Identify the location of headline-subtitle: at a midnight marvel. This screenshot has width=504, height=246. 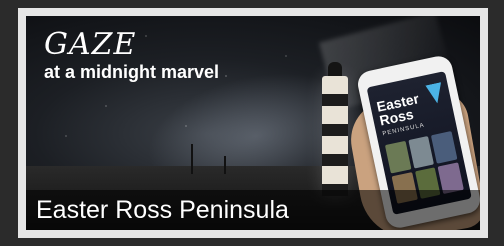
(132, 72).